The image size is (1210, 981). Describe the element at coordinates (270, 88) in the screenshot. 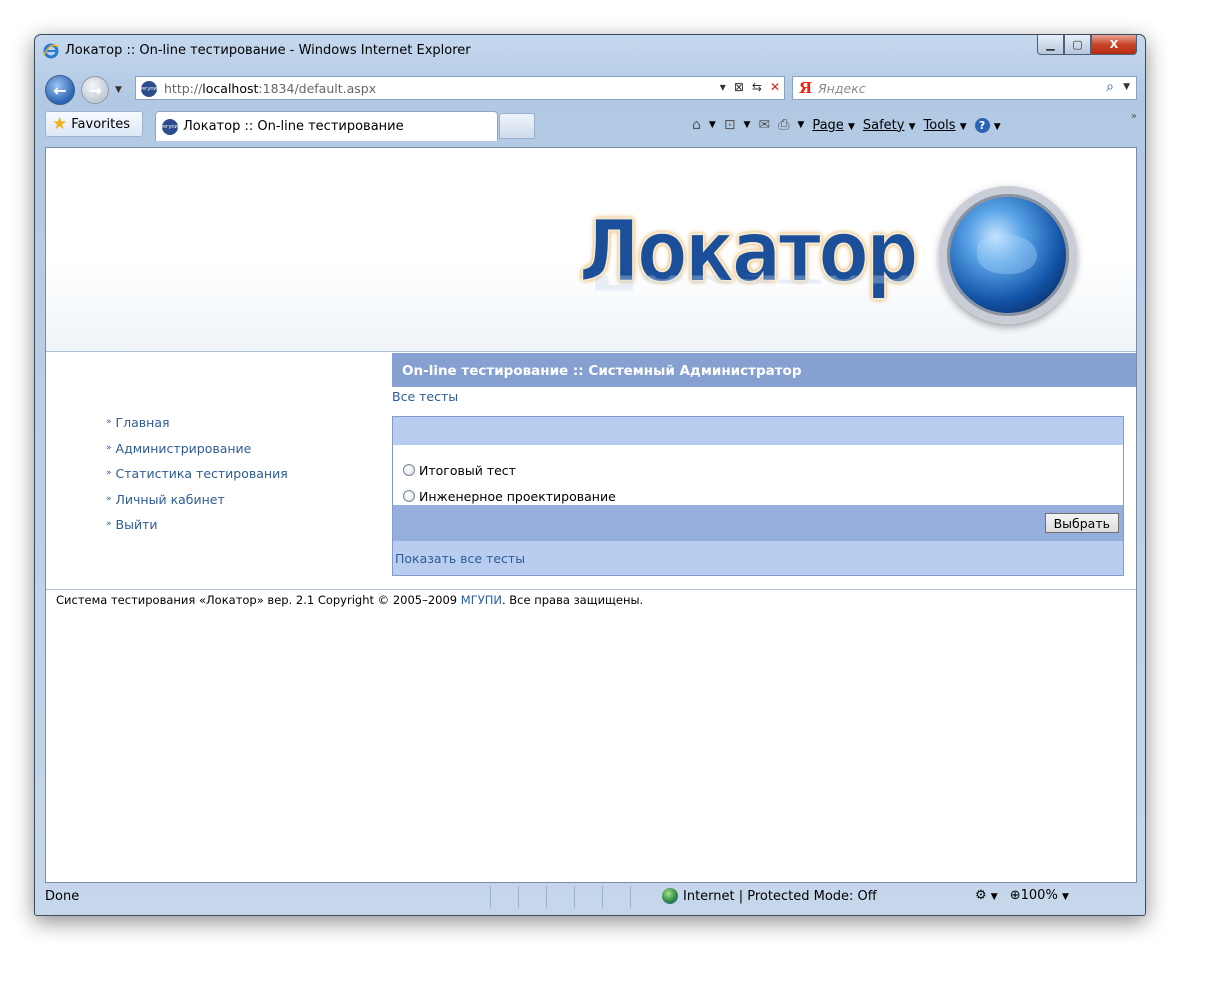

I see `url-text: http://localhost:1834/default.aspx` at that location.